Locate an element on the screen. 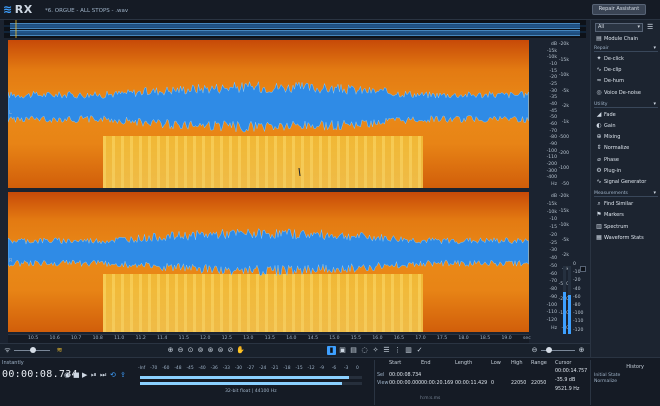  time-tick-label: 16.0 is located at coordinates (377, 338).